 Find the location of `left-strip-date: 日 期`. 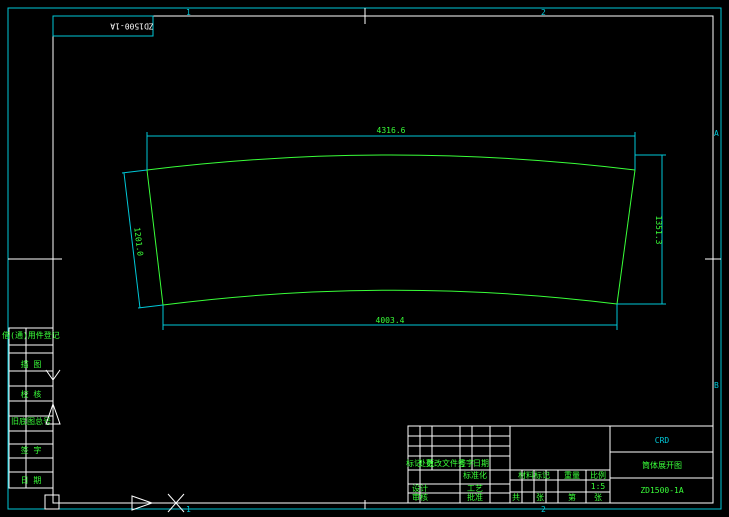

left-strip-date: 日 期 is located at coordinates (31, 480).